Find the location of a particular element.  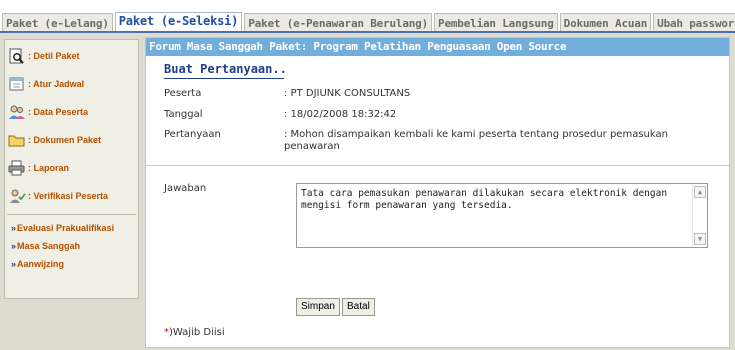

tab-ubah-password: Ubah password is located at coordinates (694, 22).